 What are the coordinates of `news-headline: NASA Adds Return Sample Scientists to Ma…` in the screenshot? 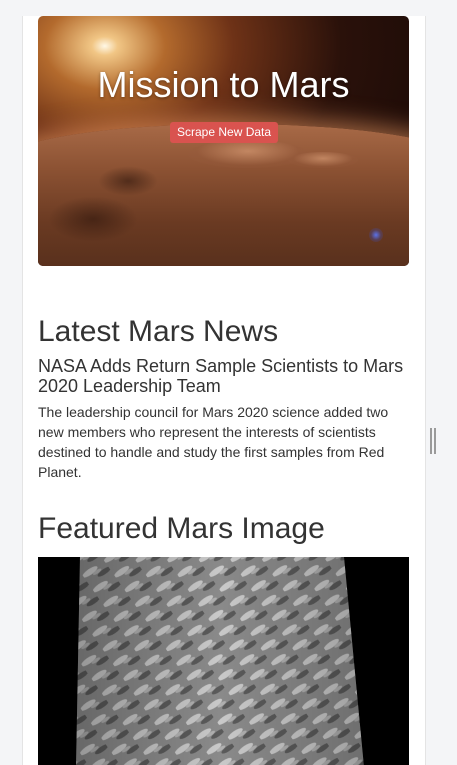 It's located at (221, 376).